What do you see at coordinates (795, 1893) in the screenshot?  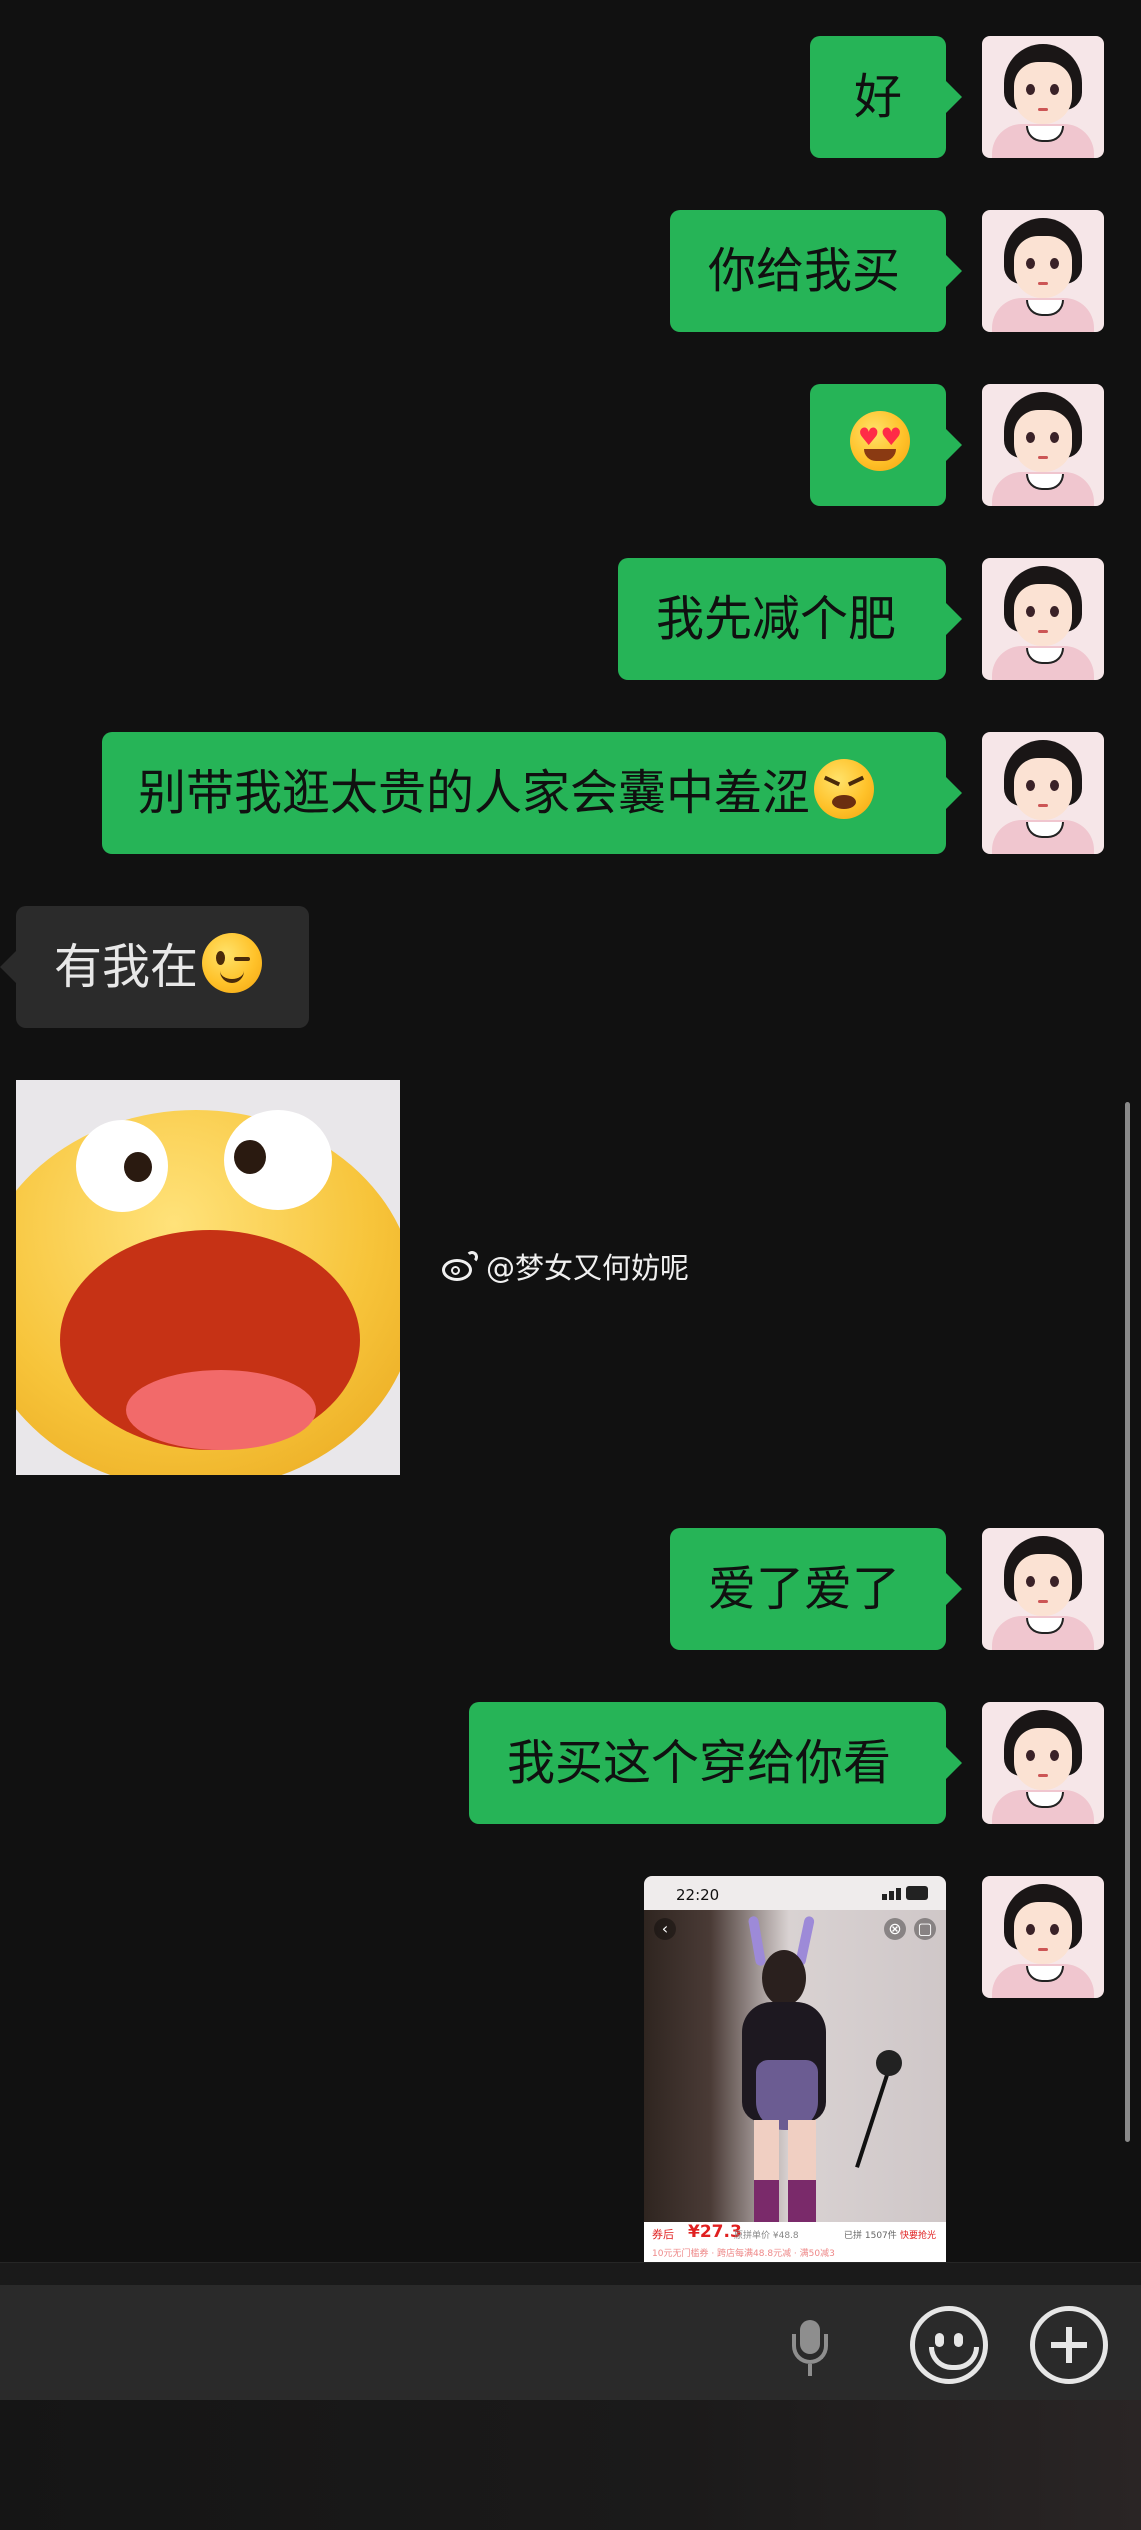 I see `status-bar: 22:20` at bounding box center [795, 1893].